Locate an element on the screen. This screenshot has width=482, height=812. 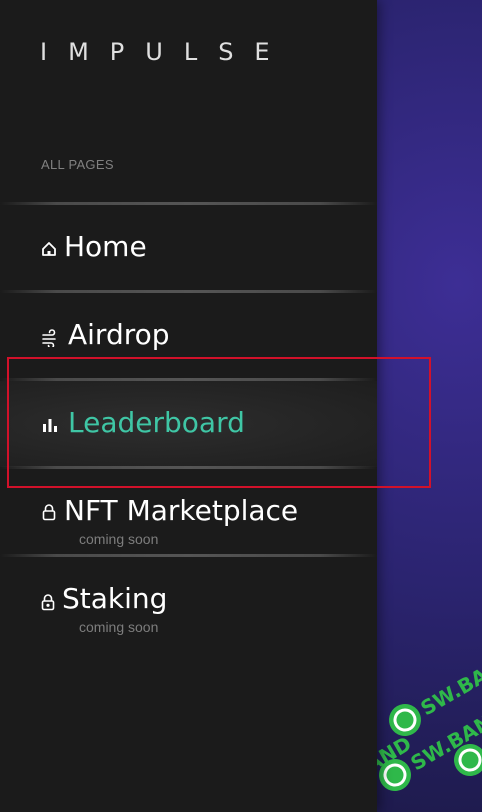
wind-icon is located at coordinates (49, 338).